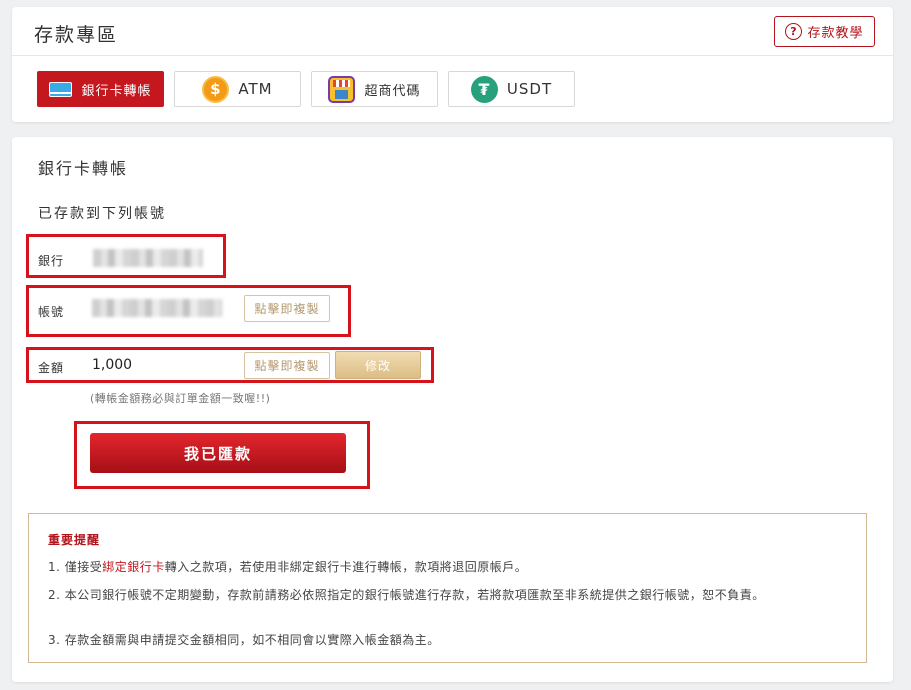  I want to click on bank-card-icon, so click(61, 89).